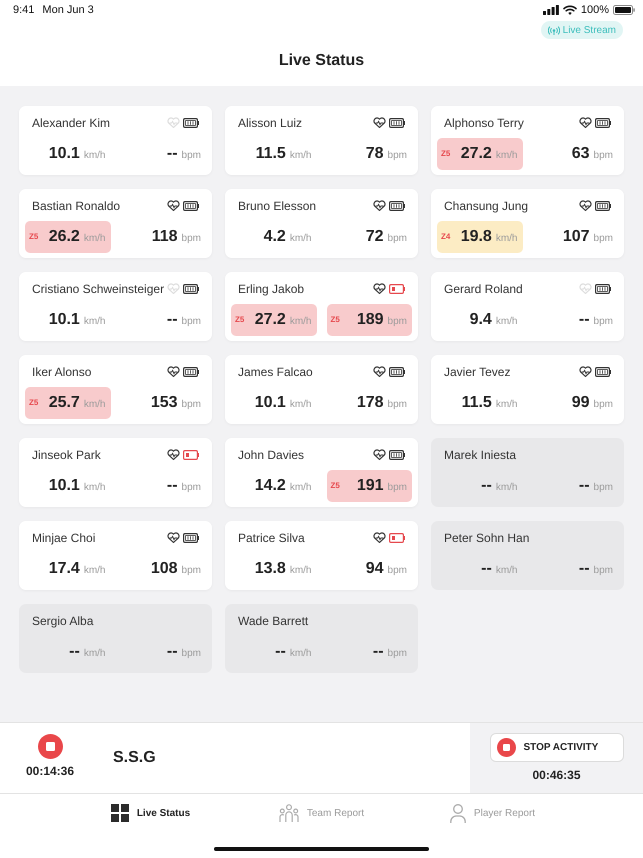  I want to click on player-name: Erling Jakob, so click(271, 289).